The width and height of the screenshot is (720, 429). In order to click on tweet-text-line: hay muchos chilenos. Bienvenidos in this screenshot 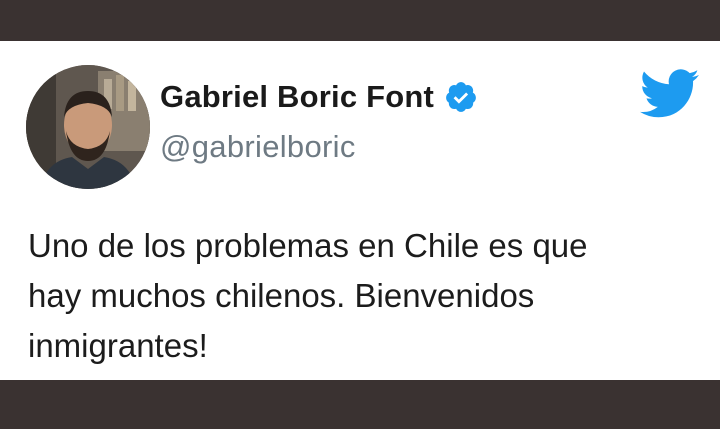, I will do `click(281, 295)`.